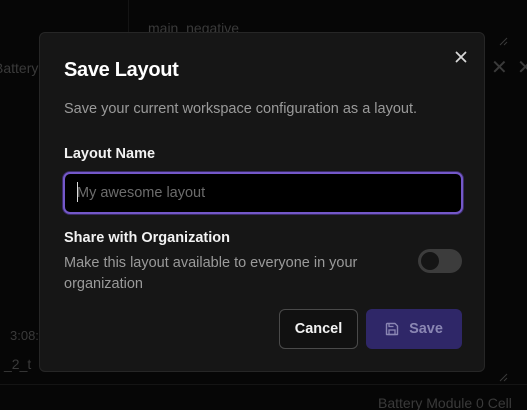  I want to click on background-label: Battery, so click(19, 68).